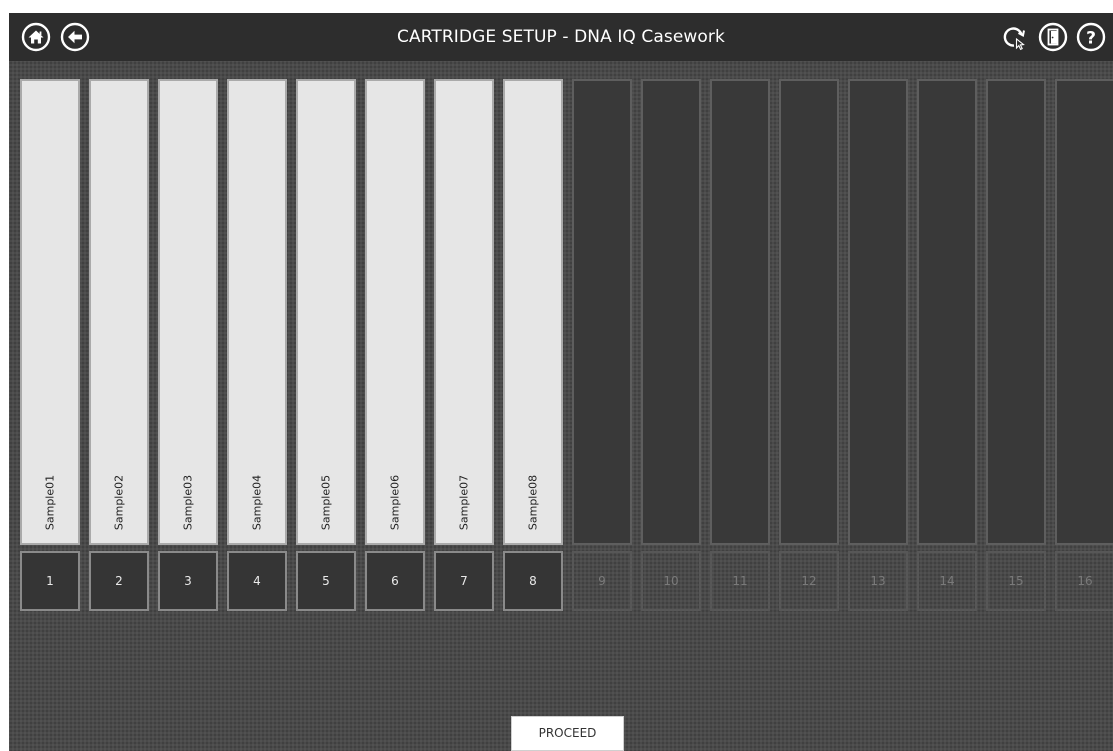 Image resolution: width=1113 pixels, height=751 pixels. Describe the element at coordinates (50, 581) in the screenshot. I see `slot-number-button: 1` at that location.